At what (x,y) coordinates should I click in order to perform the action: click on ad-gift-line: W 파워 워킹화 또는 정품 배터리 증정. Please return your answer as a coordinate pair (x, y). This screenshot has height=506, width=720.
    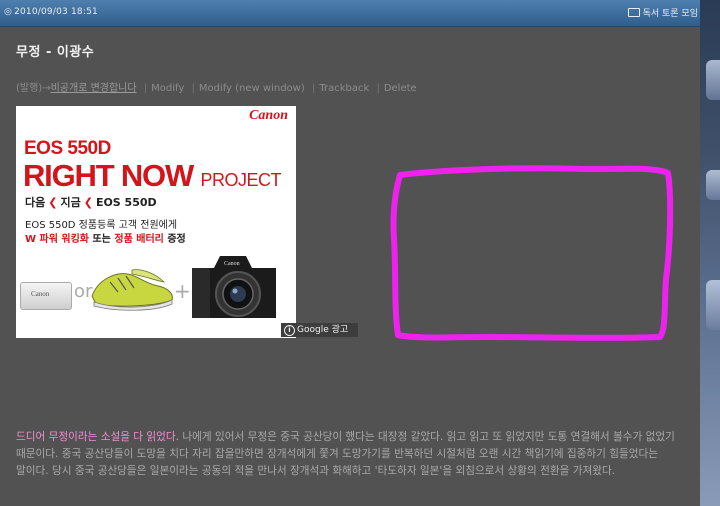
    Looking at the image, I should click on (105, 237).